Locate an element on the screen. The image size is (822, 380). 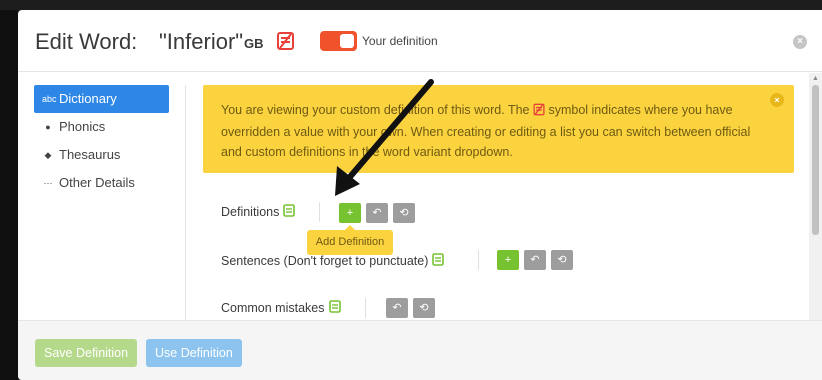
add-definition-button: + is located at coordinates (350, 213).